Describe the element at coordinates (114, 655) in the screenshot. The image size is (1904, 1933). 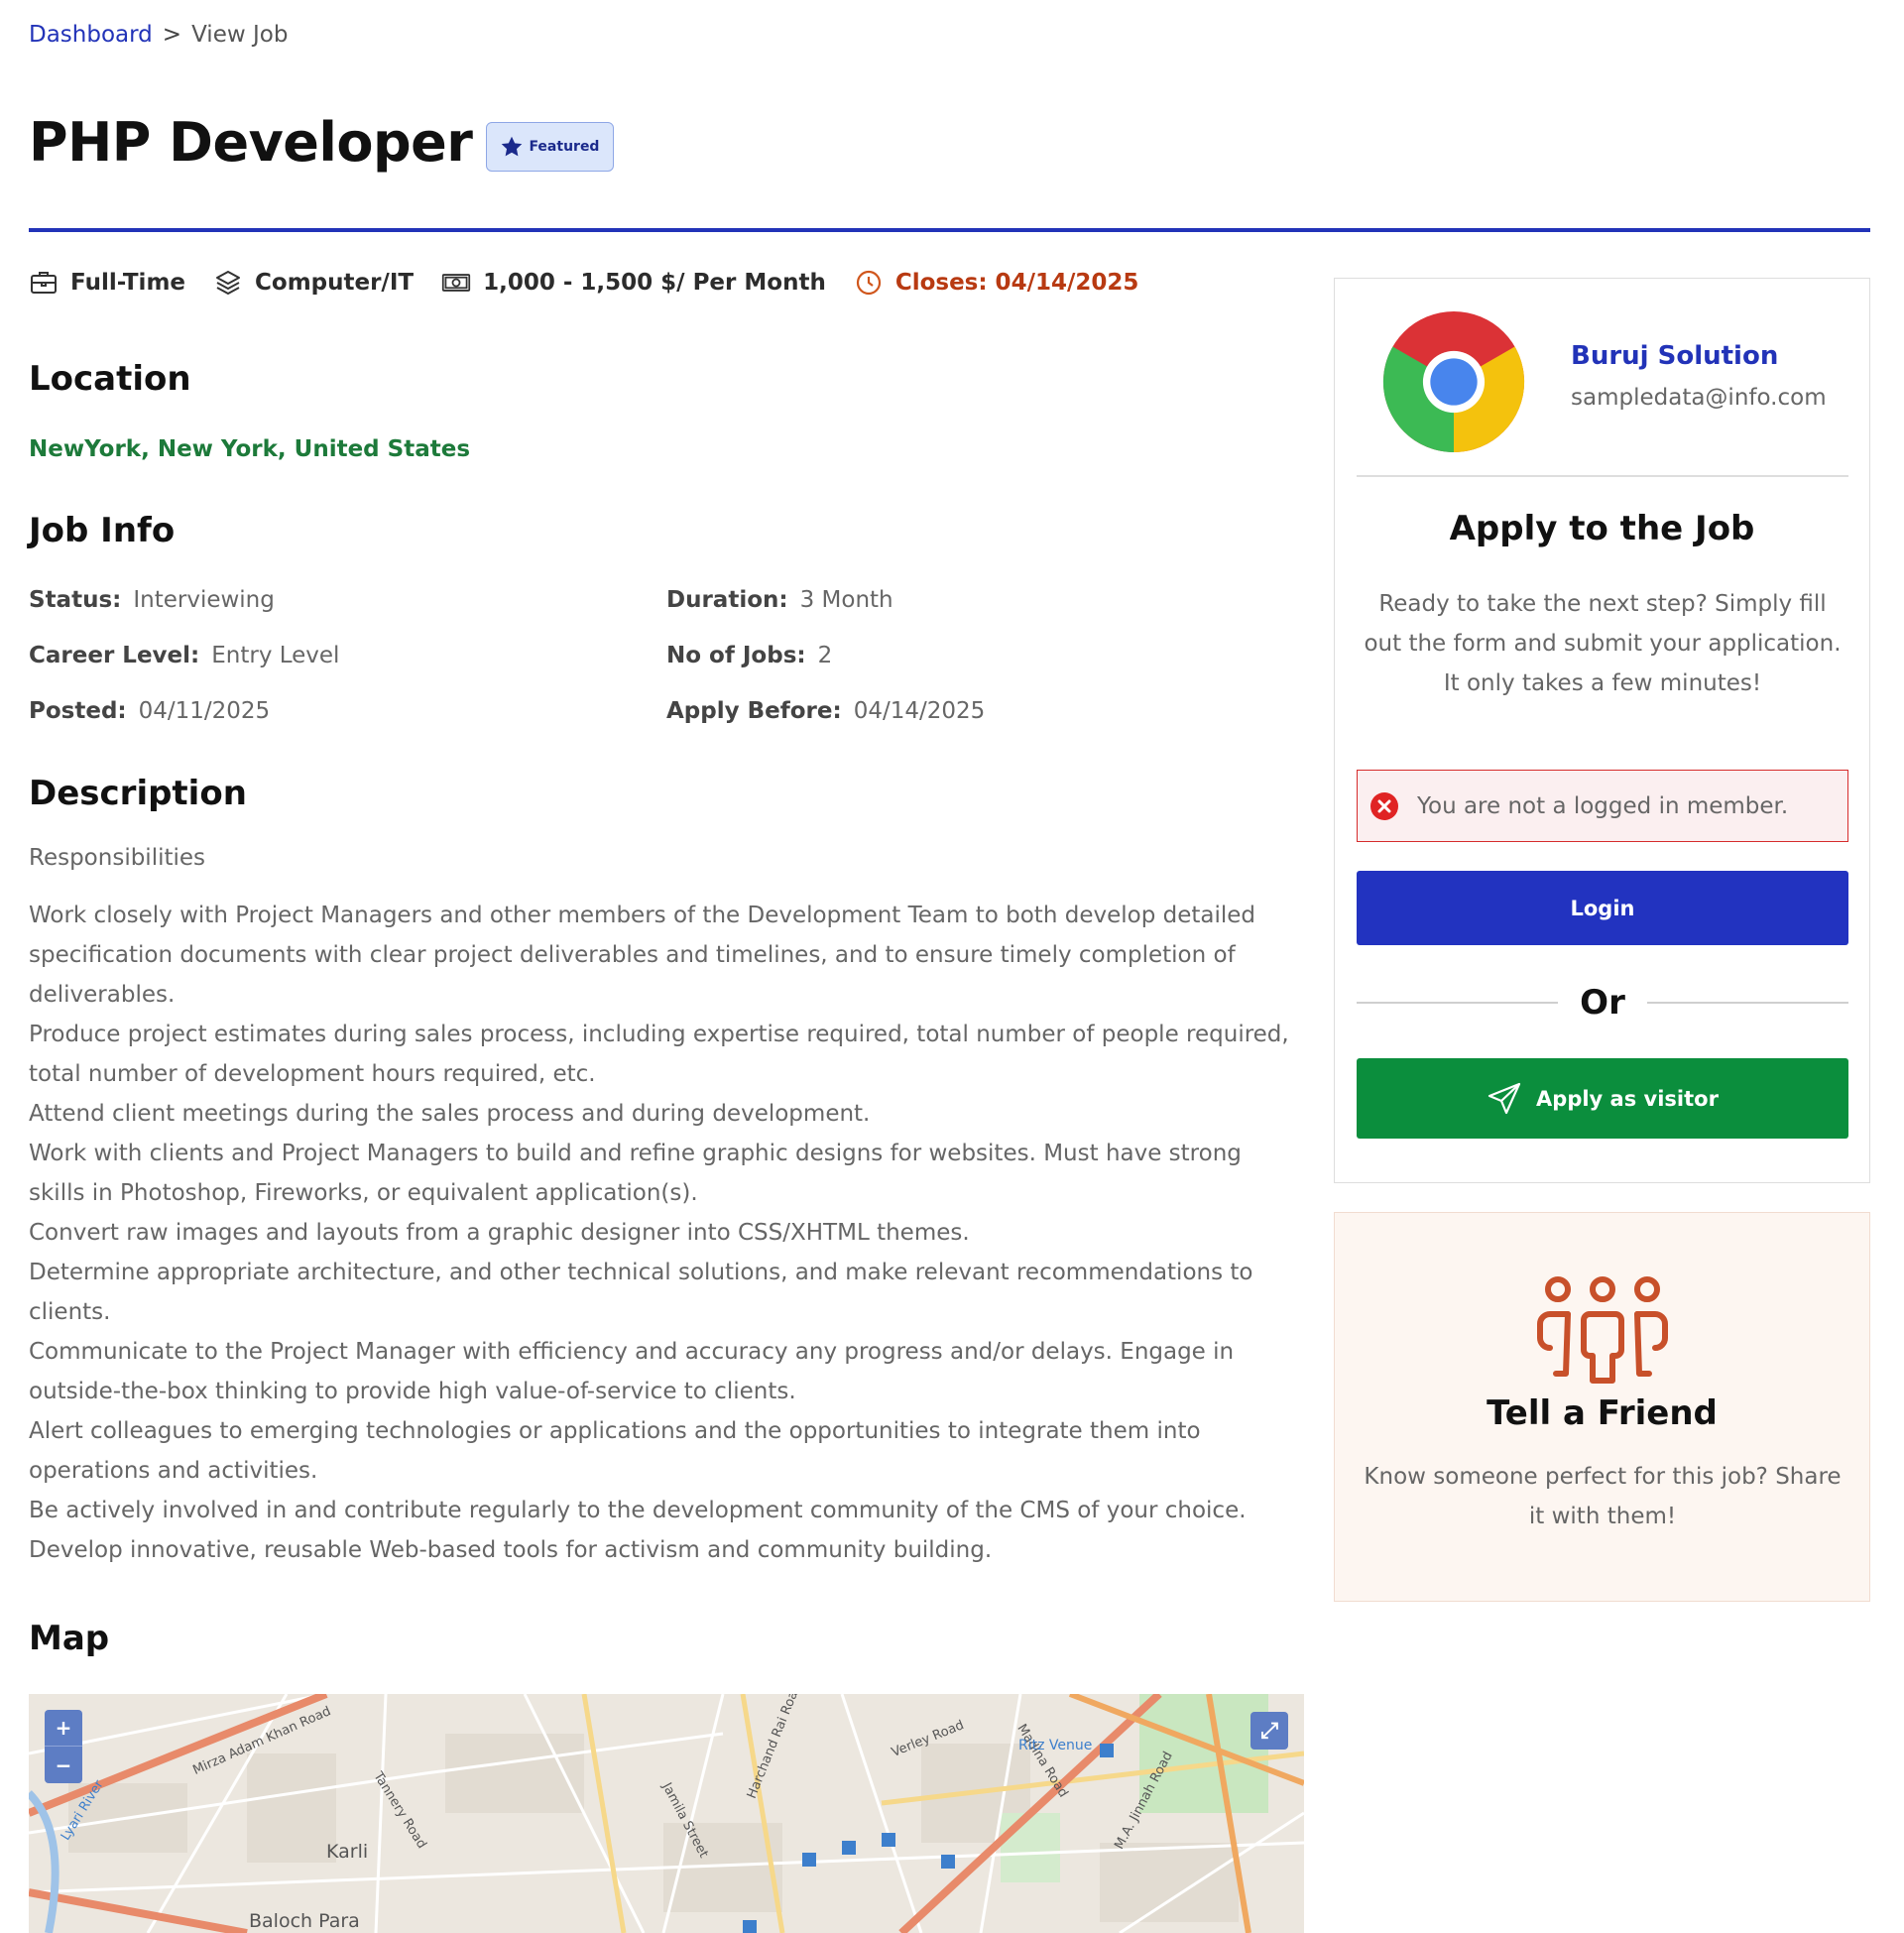
I see `info-label: Career Level:` at that location.